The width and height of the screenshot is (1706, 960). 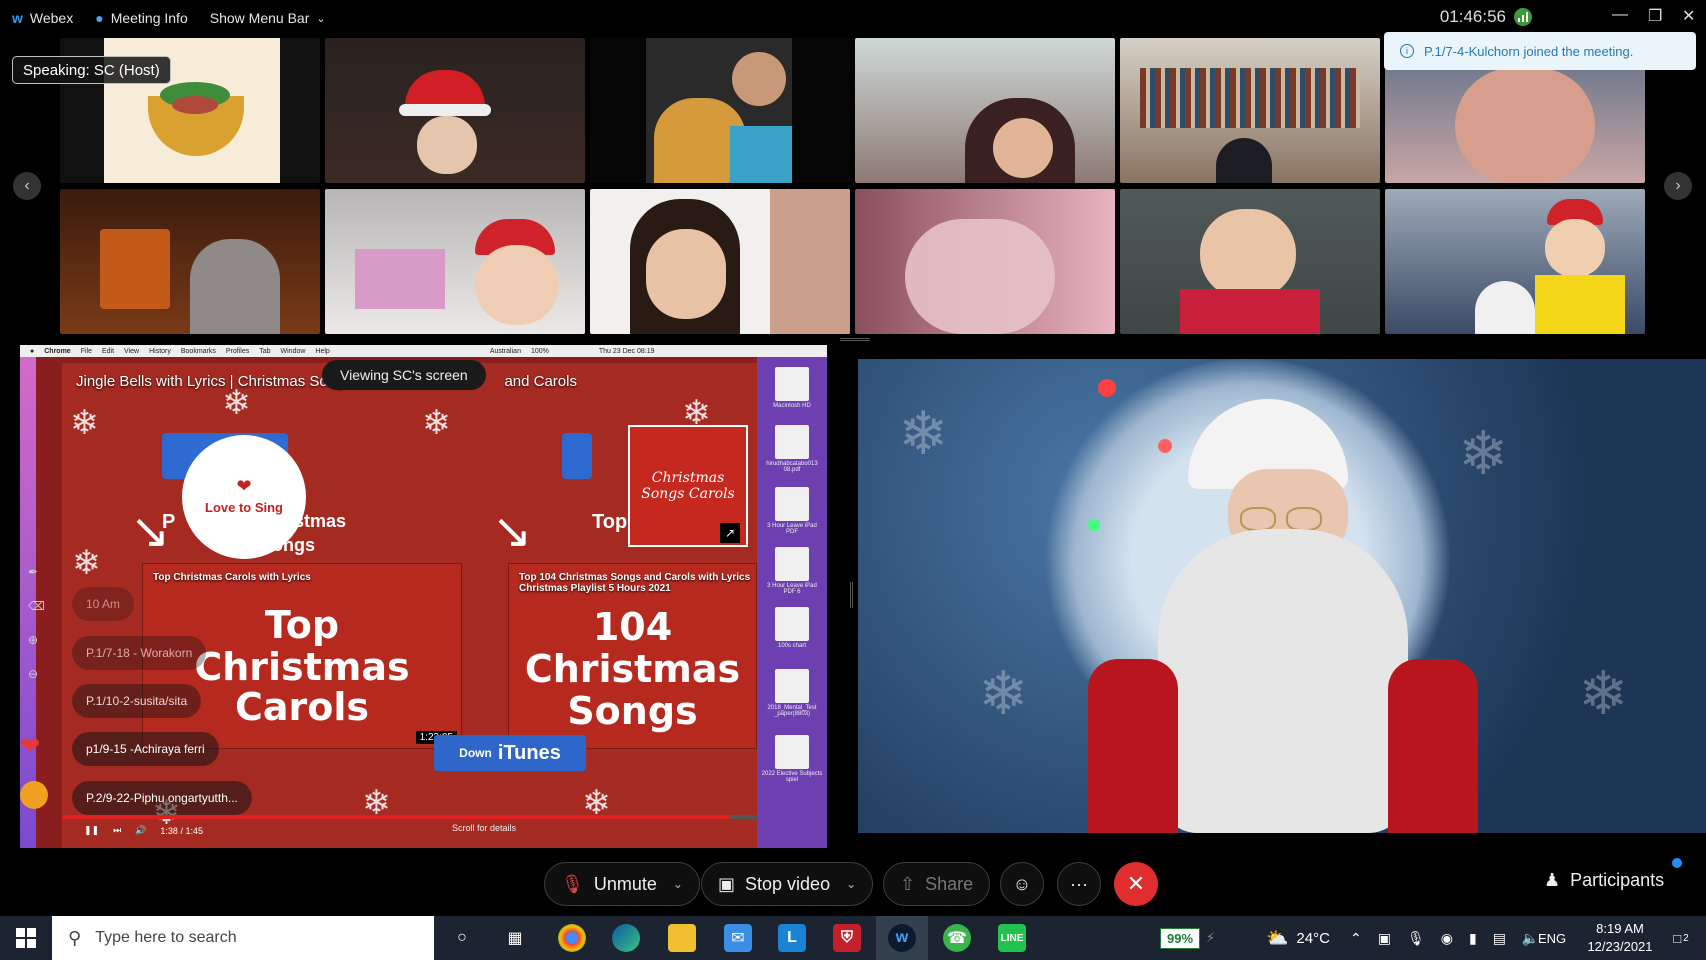 What do you see at coordinates (149, 18) in the screenshot?
I see `meeting-info-label: Meeting Info` at bounding box center [149, 18].